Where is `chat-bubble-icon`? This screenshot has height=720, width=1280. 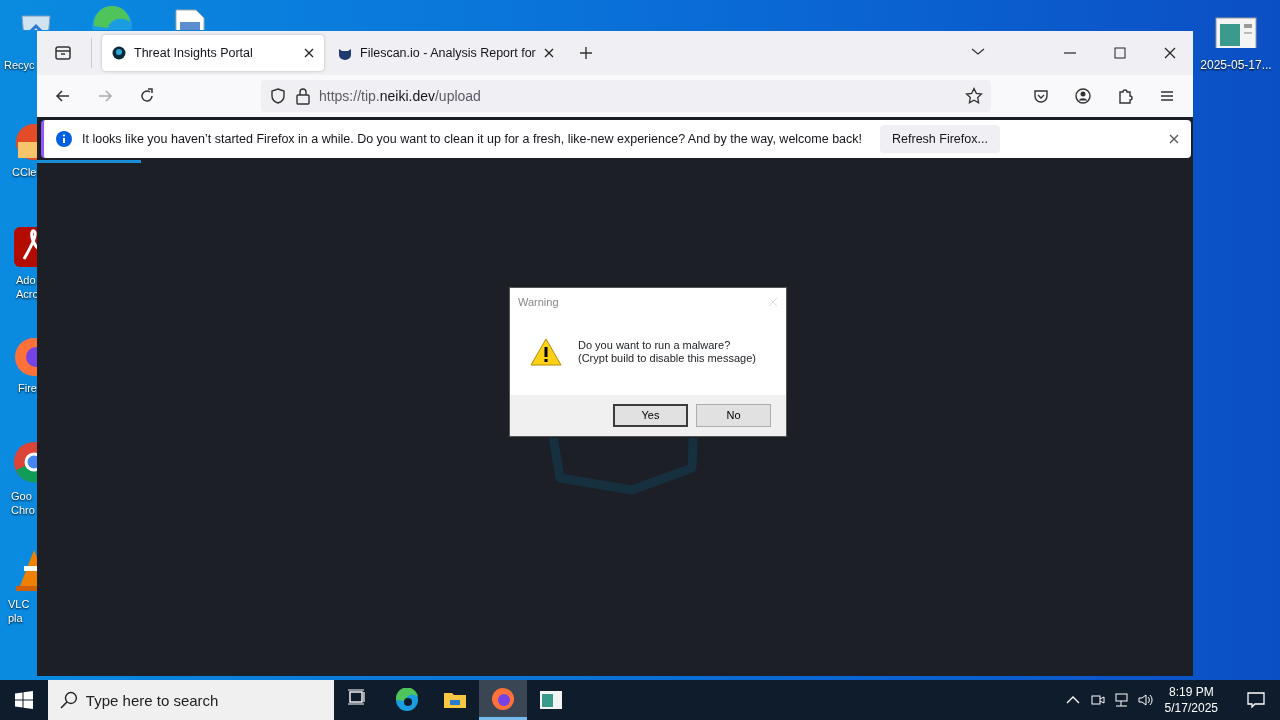 chat-bubble-icon is located at coordinates (1256, 700).